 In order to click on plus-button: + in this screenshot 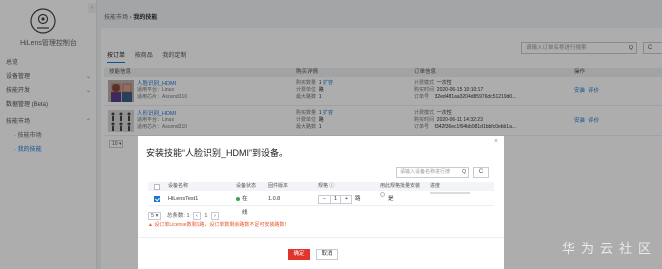, I will do `click(346, 199)`.